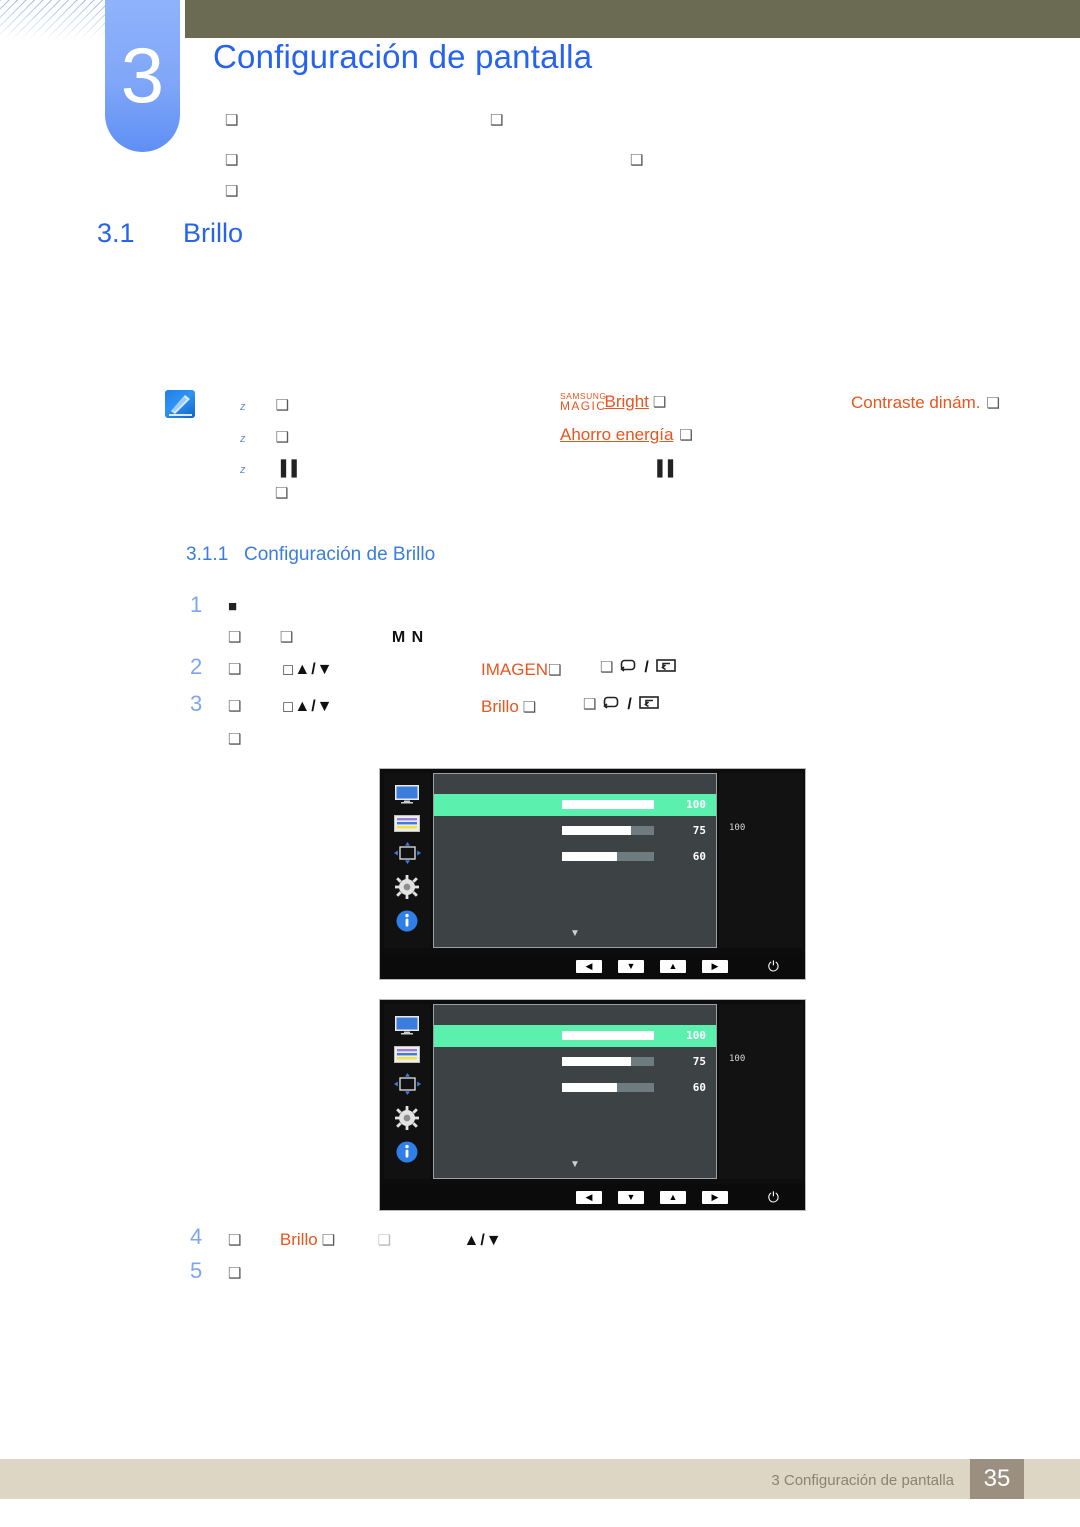  I want to click on page-title: Configuración de pantalla, so click(403, 56).